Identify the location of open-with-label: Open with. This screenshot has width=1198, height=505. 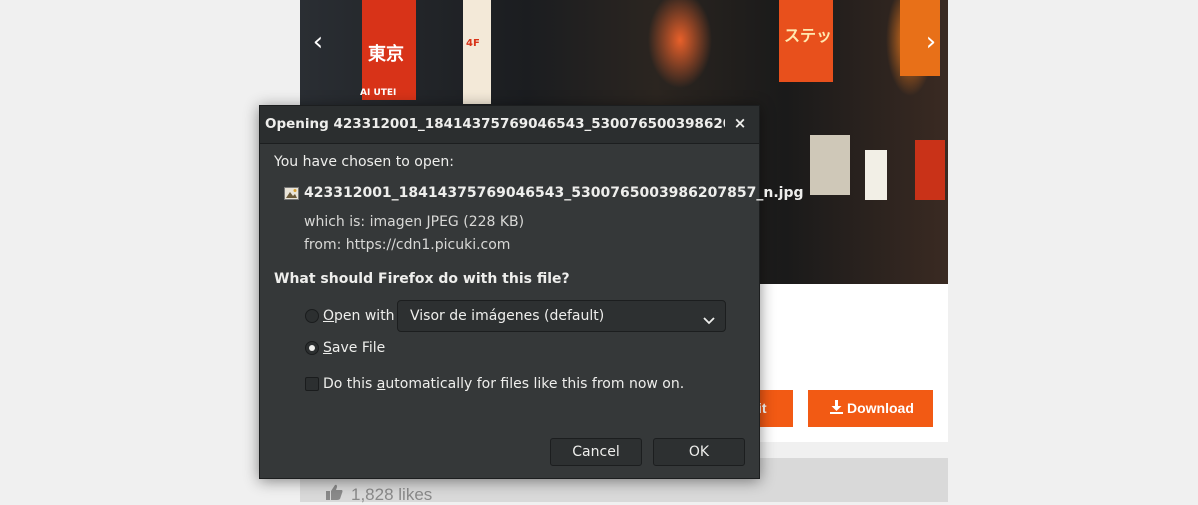
(359, 316).